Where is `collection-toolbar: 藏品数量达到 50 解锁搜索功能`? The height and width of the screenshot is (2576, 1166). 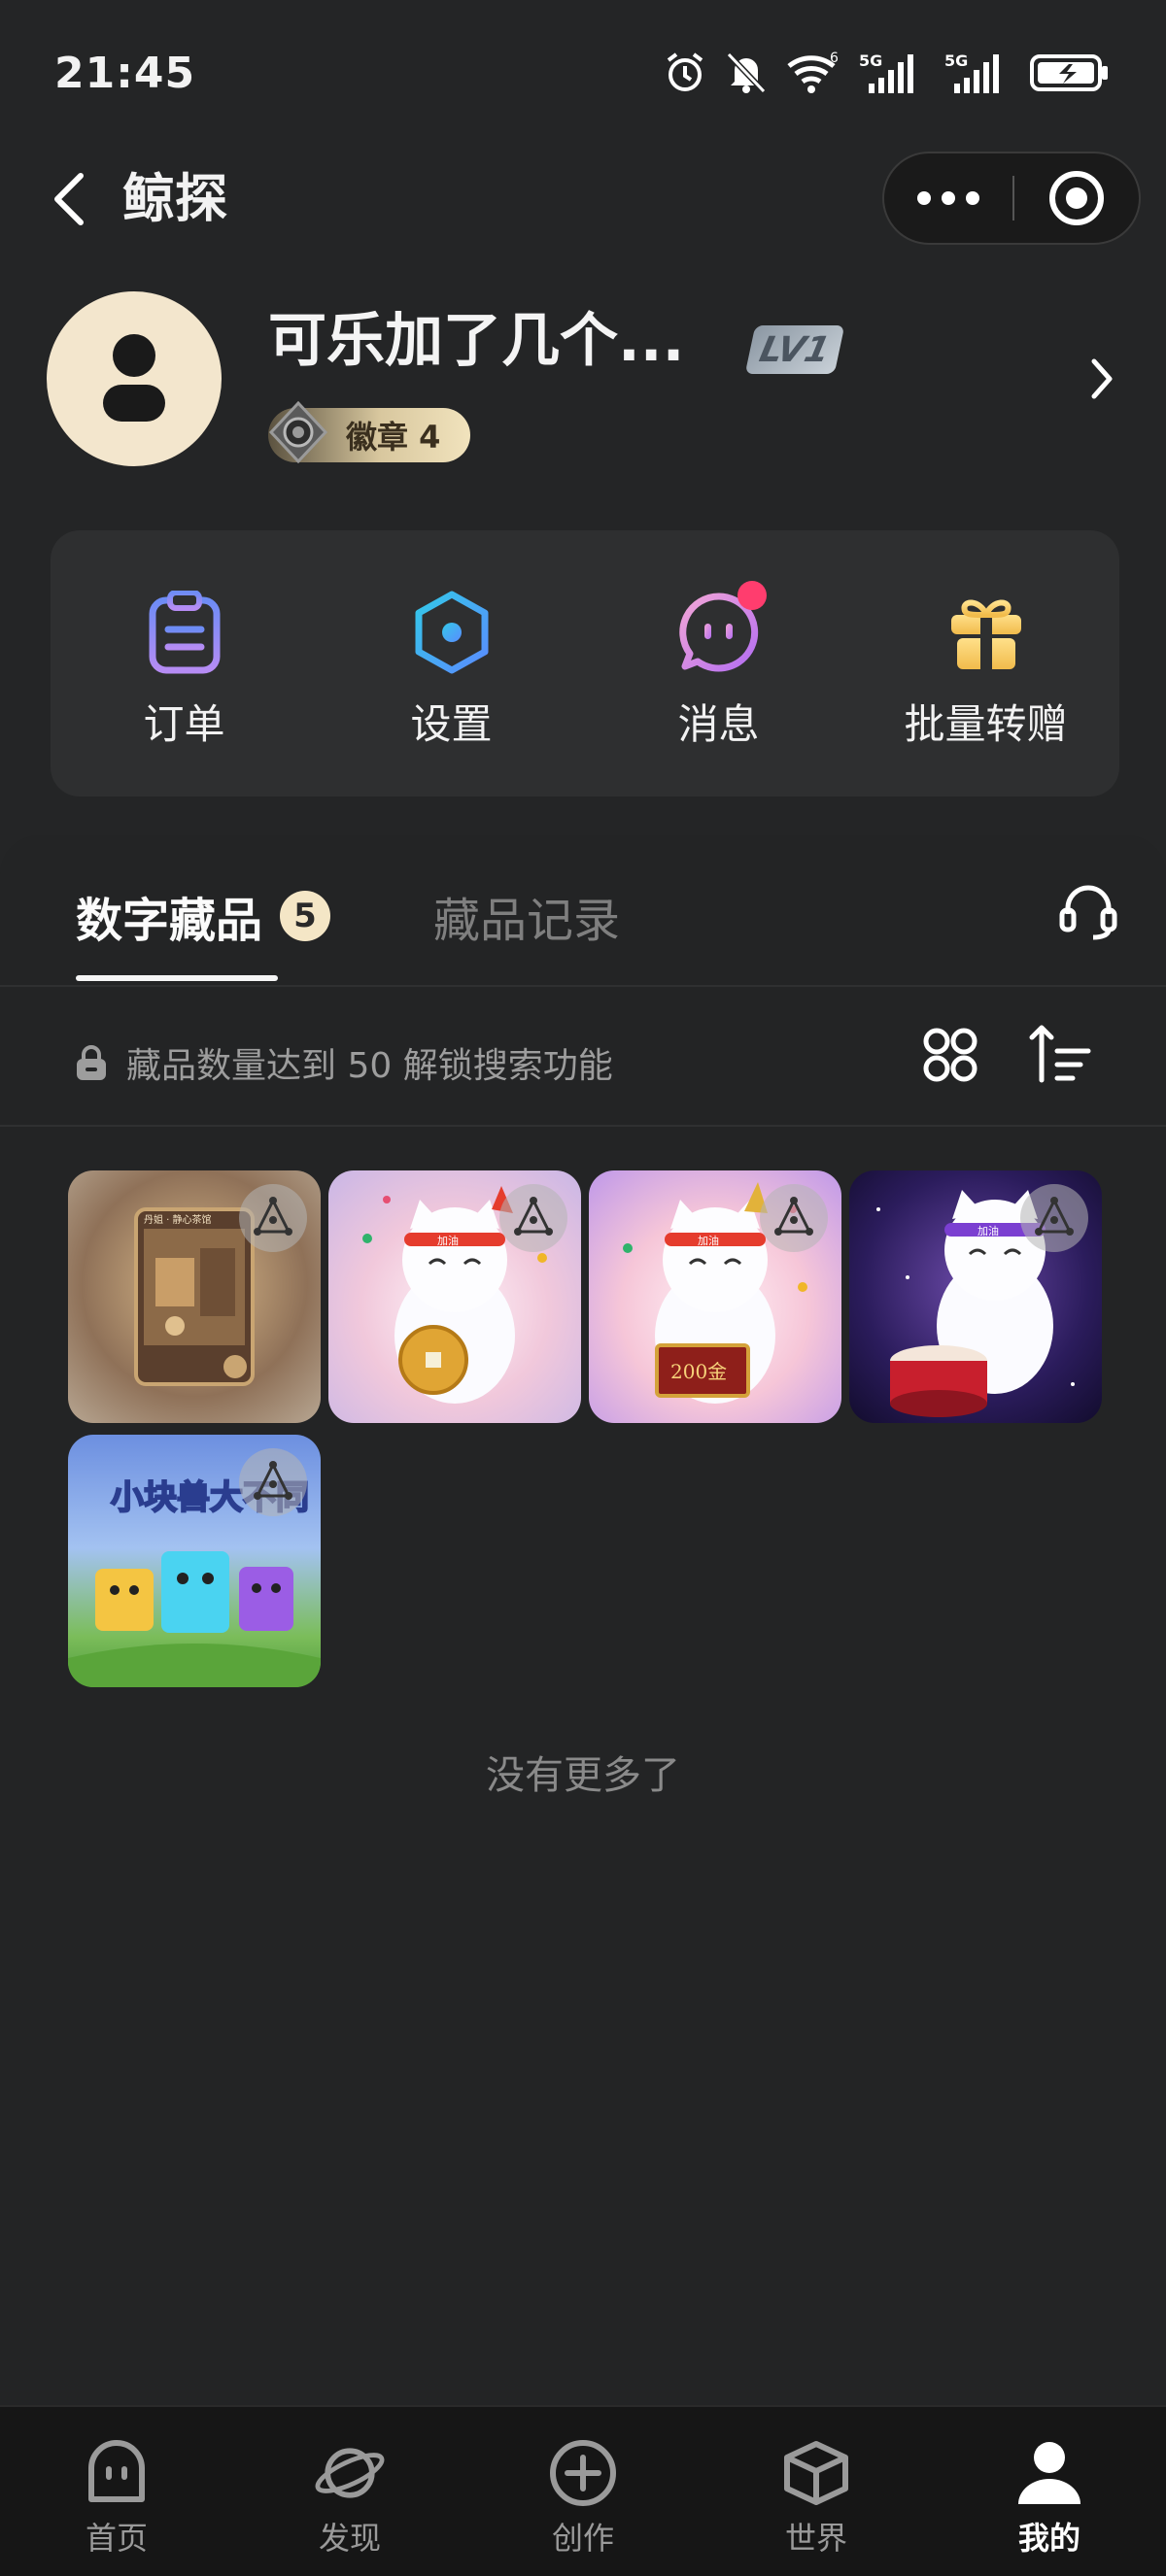 collection-toolbar: 藏品数量达到 50 解锁搜索功能 is located at coordinates (583, 1057).